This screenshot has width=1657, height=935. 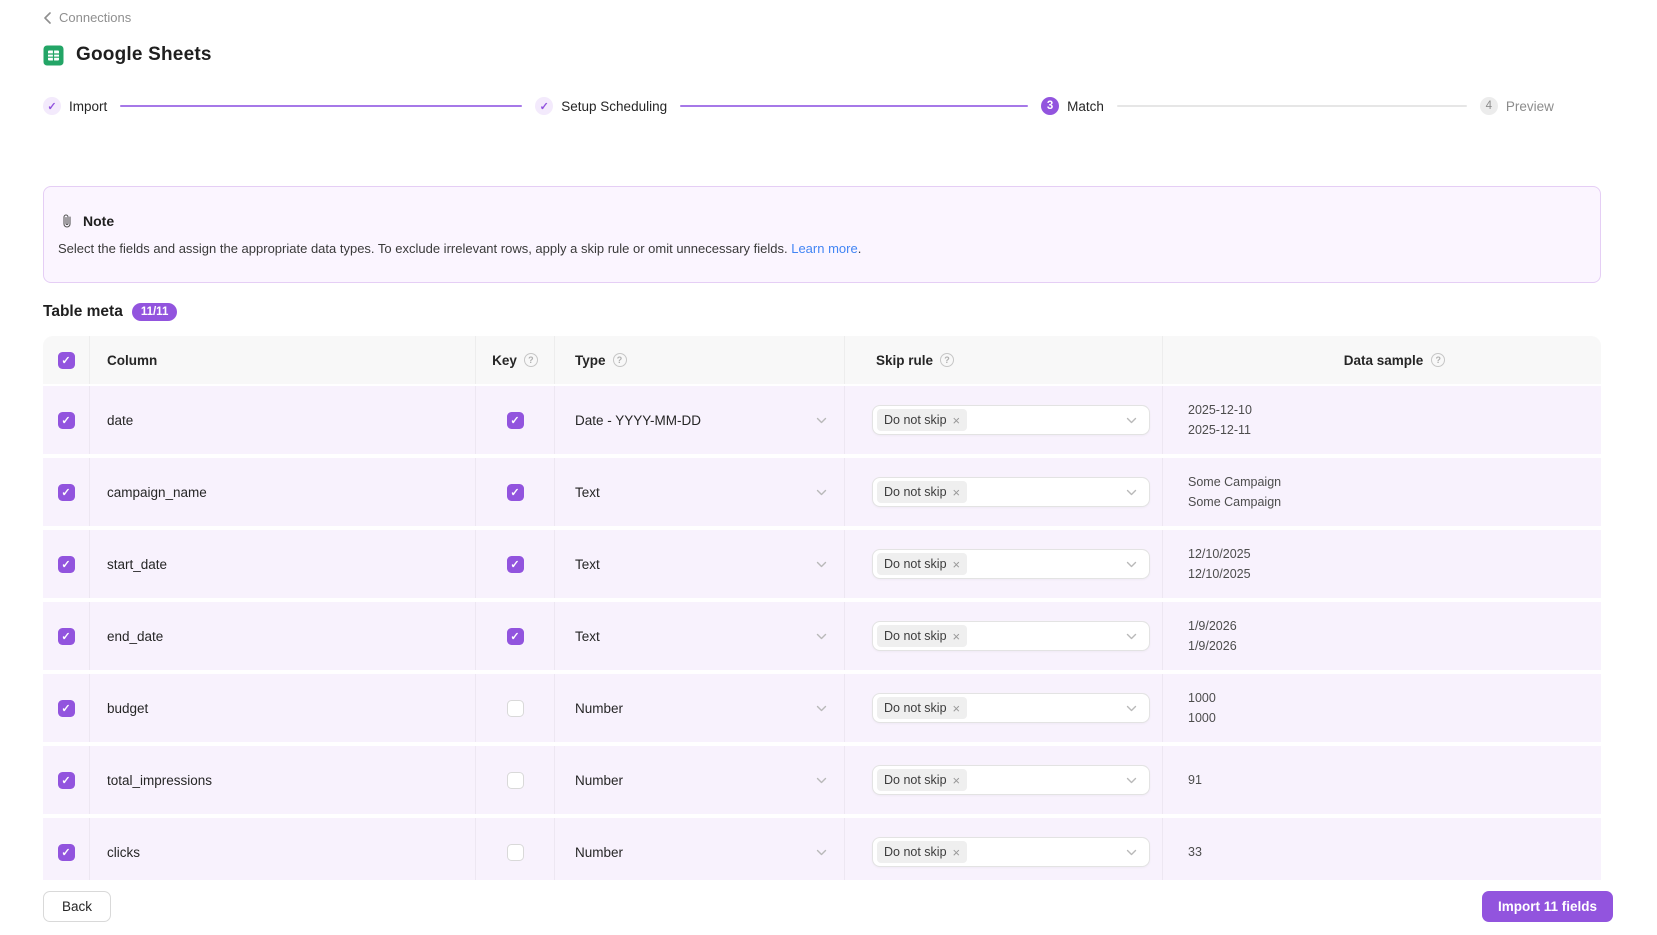 I want to click on section-title: Table meta, so click(x=83, y=311).